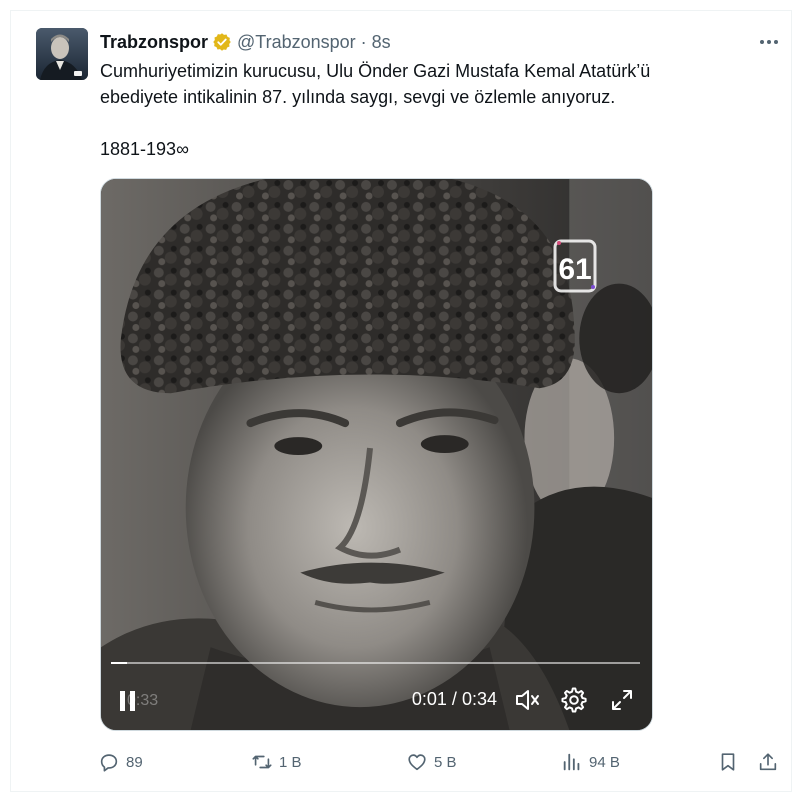 This screenshot has height=800, width=800. I want to click on author-display-name: Trabzonspor, so click(154, 42).